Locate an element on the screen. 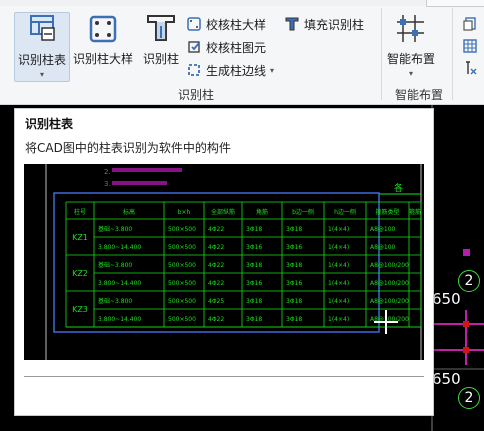 The image size is (484, 431). dimension-text-lower: 650 is located at coordinates (446, 379).